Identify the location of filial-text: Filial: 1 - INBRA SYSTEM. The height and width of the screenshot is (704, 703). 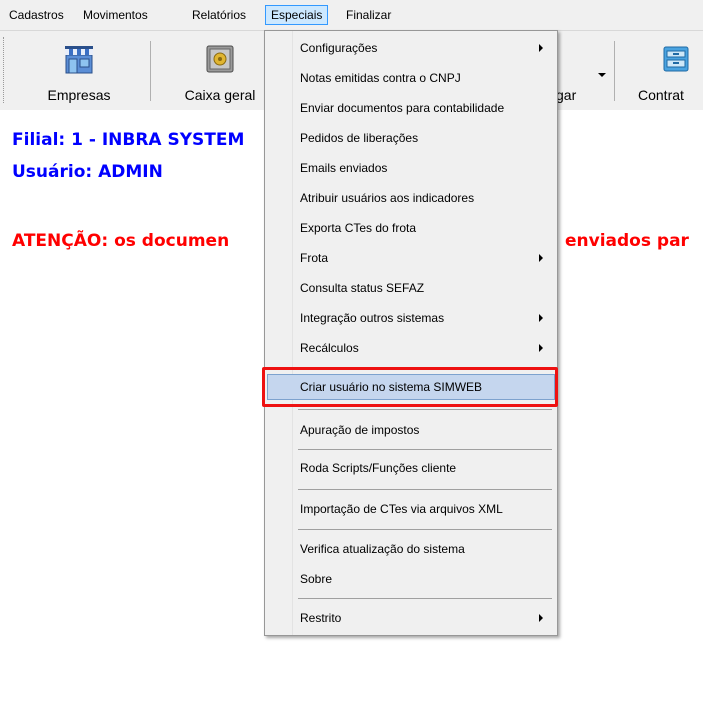
(128, 140).